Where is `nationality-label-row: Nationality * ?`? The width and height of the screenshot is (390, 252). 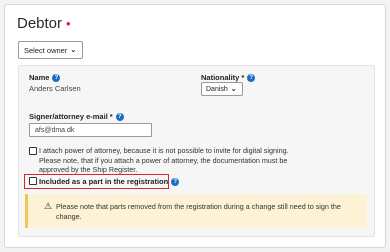 nationality-label-row: Nationality * ? is located at coordinates (228, 77).